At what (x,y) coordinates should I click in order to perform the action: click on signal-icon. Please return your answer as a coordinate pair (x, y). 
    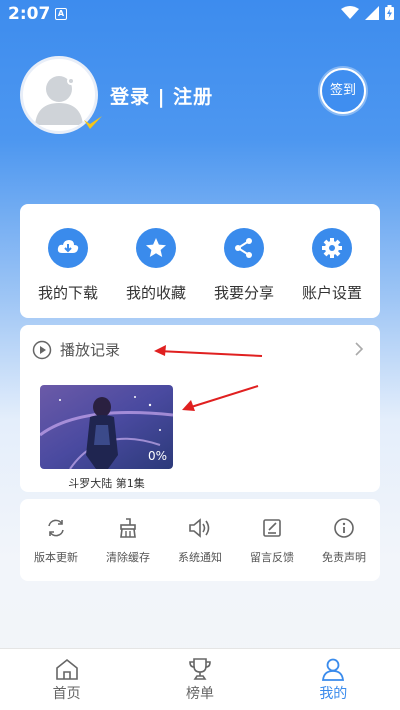
    Looking at the image, I should click on (372, 12).